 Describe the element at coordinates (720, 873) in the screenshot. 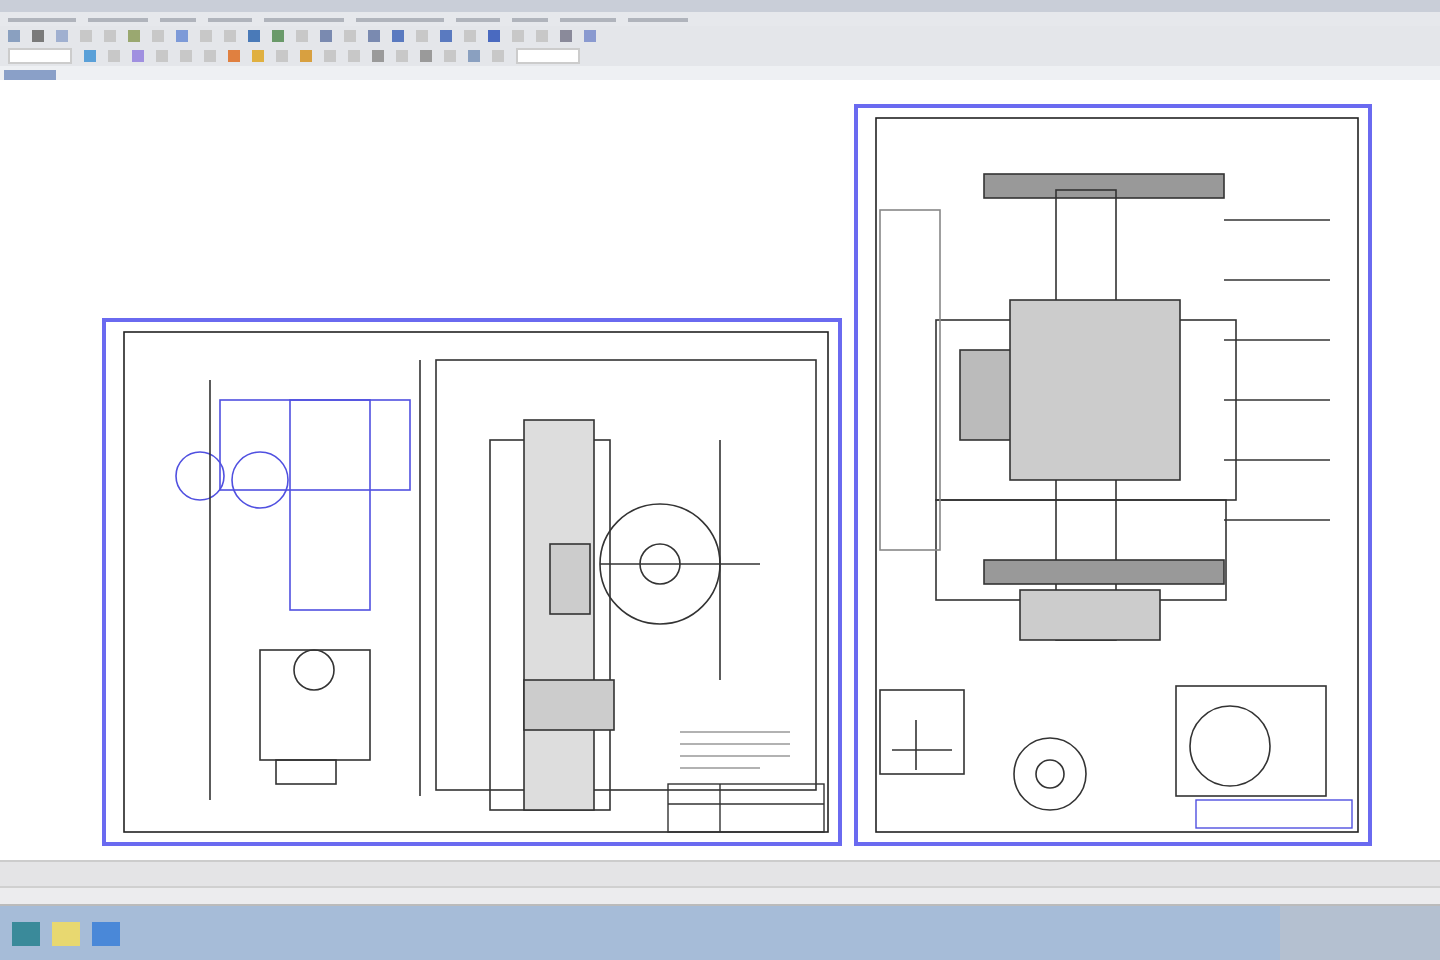

I see `scroll-bar` at that location.